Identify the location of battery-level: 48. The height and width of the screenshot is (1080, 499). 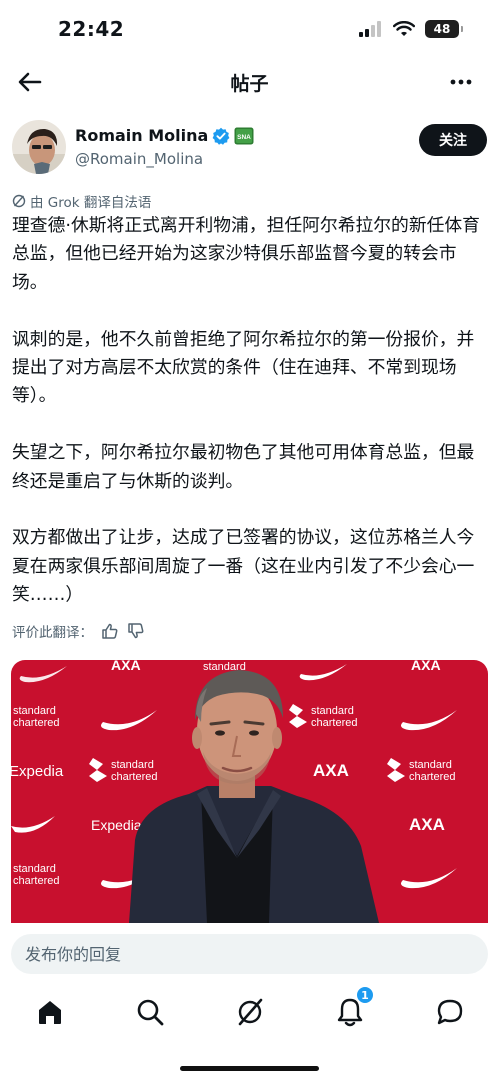
(442, 29).